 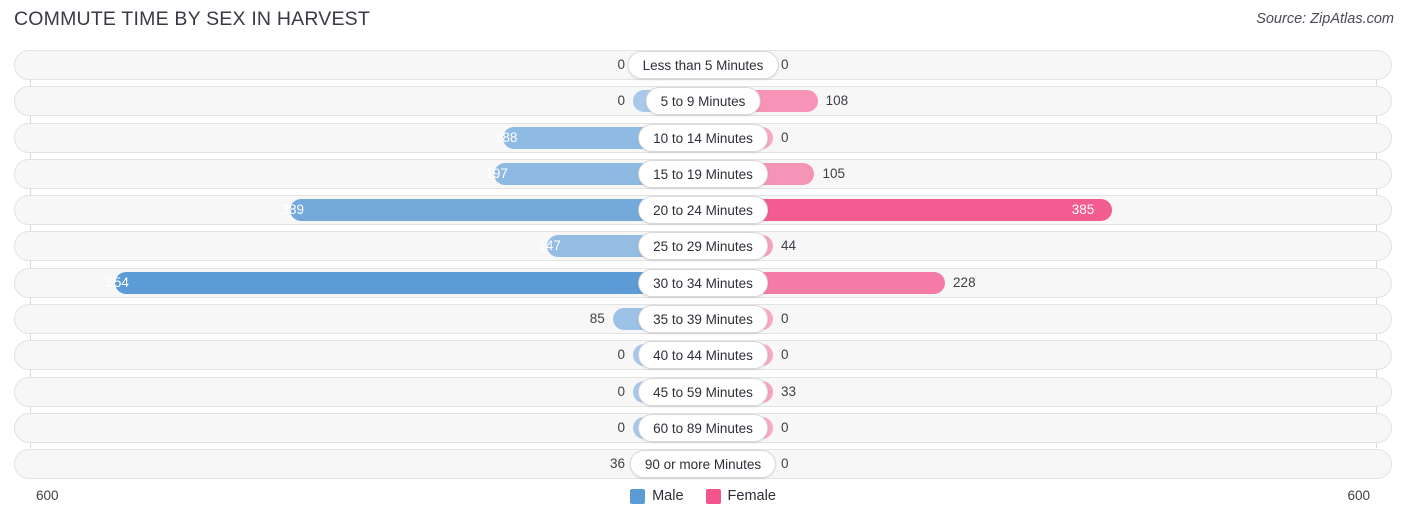 I want to click on legend-label: Female, so click(x=751, y=496).